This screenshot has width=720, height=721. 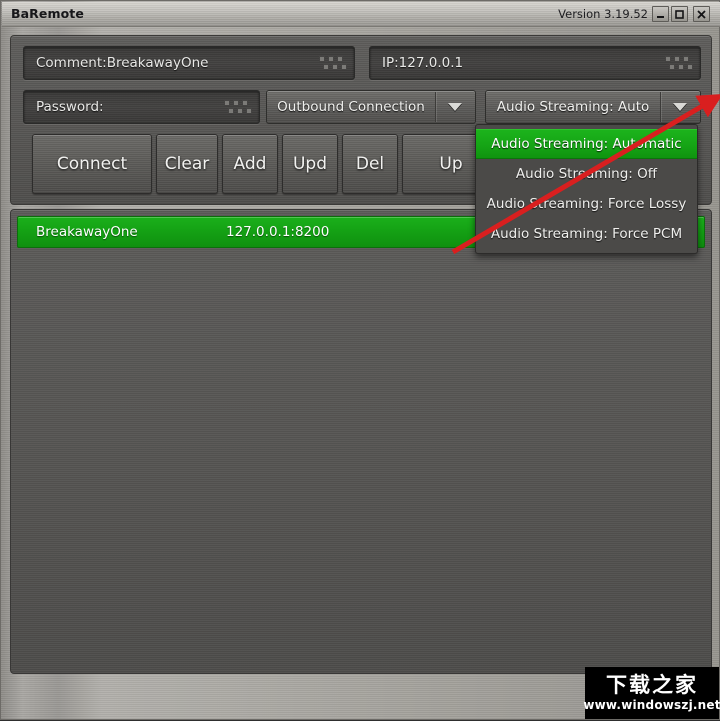 What do you see at coordinates (535, 63) in the screenshot?
I see `ip-input: IP:127.0.0.1` at bounding box center [535, 63].